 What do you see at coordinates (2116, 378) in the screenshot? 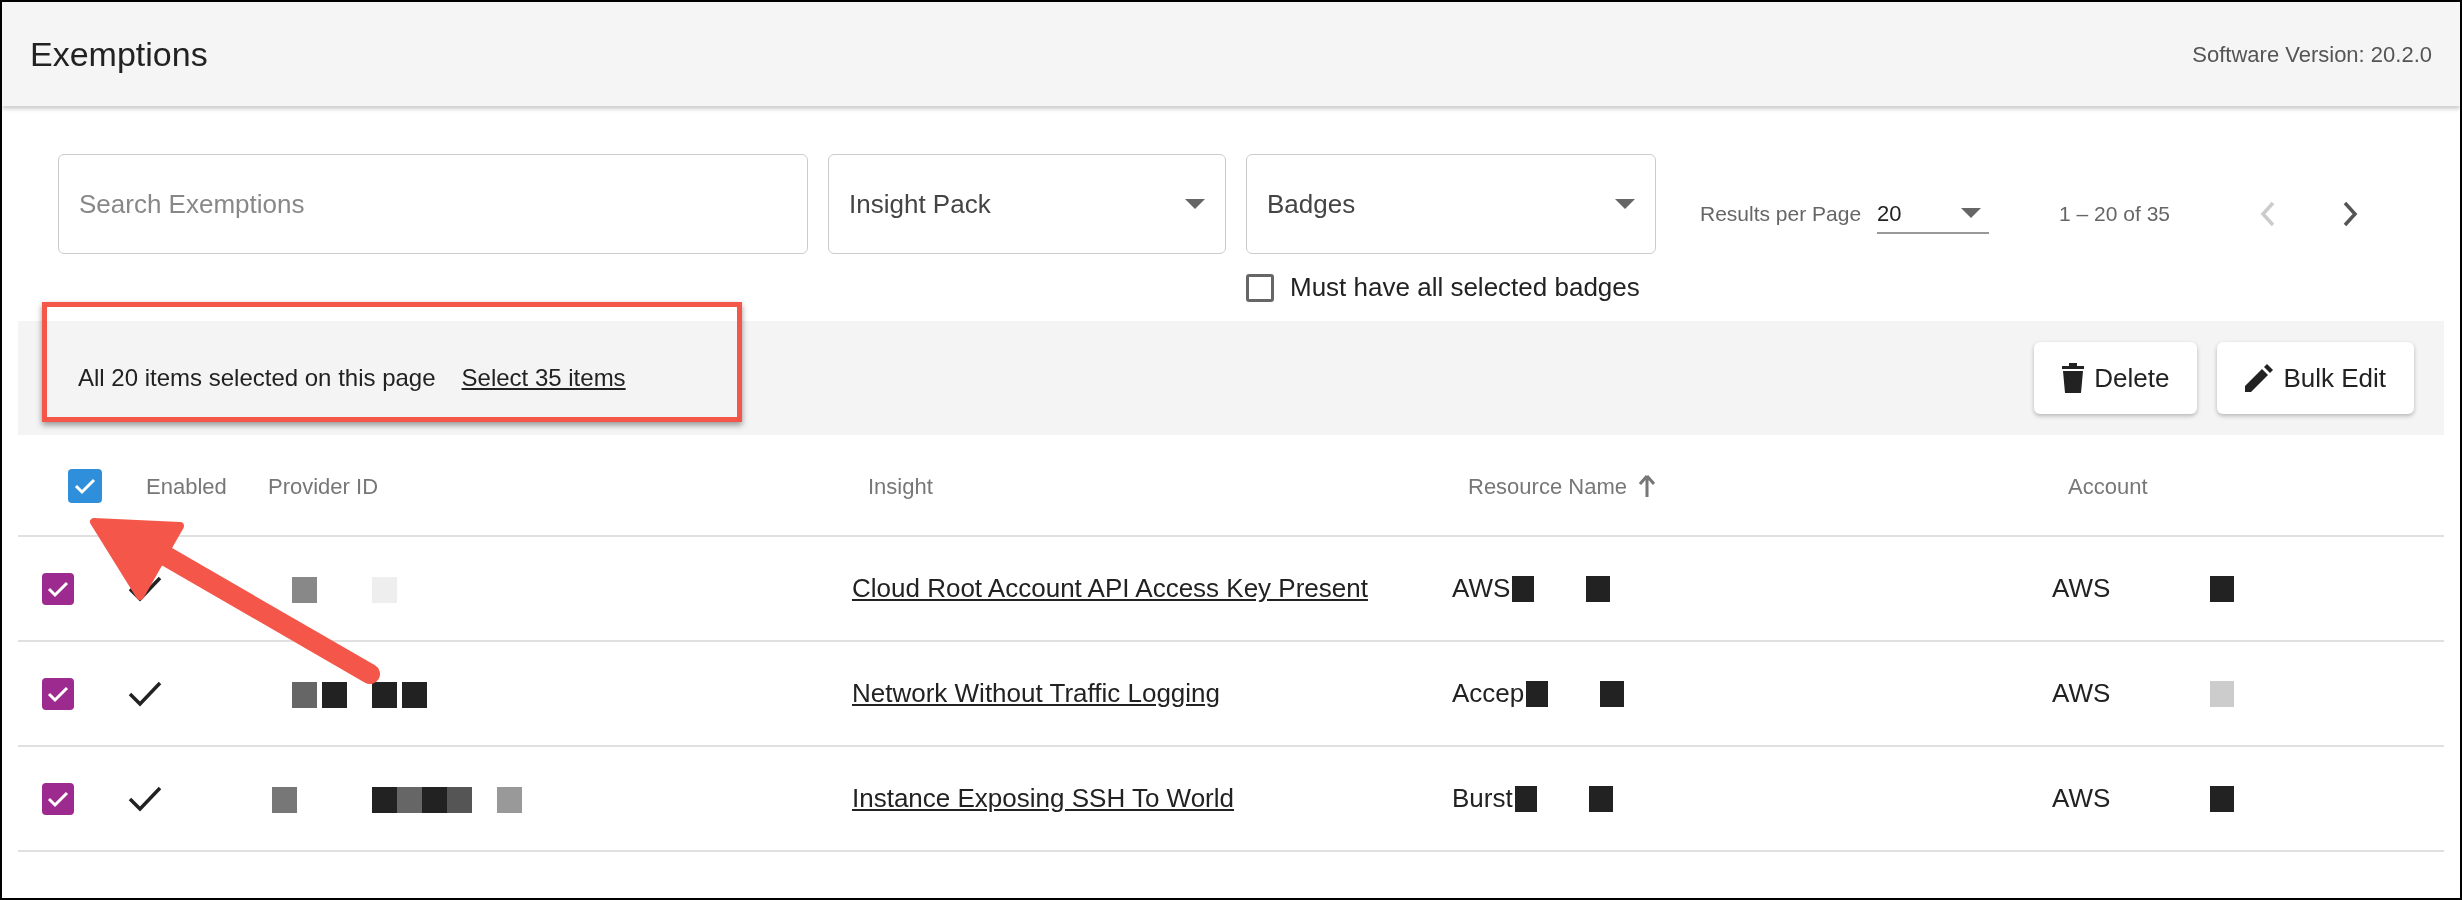
I see `delete-button: Delete` at bounding box center [2116, 378].